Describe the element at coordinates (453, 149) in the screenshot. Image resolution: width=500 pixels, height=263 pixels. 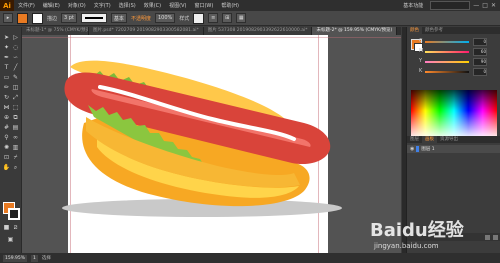
I see `layer-row: ◉ 图层 1` at that location.